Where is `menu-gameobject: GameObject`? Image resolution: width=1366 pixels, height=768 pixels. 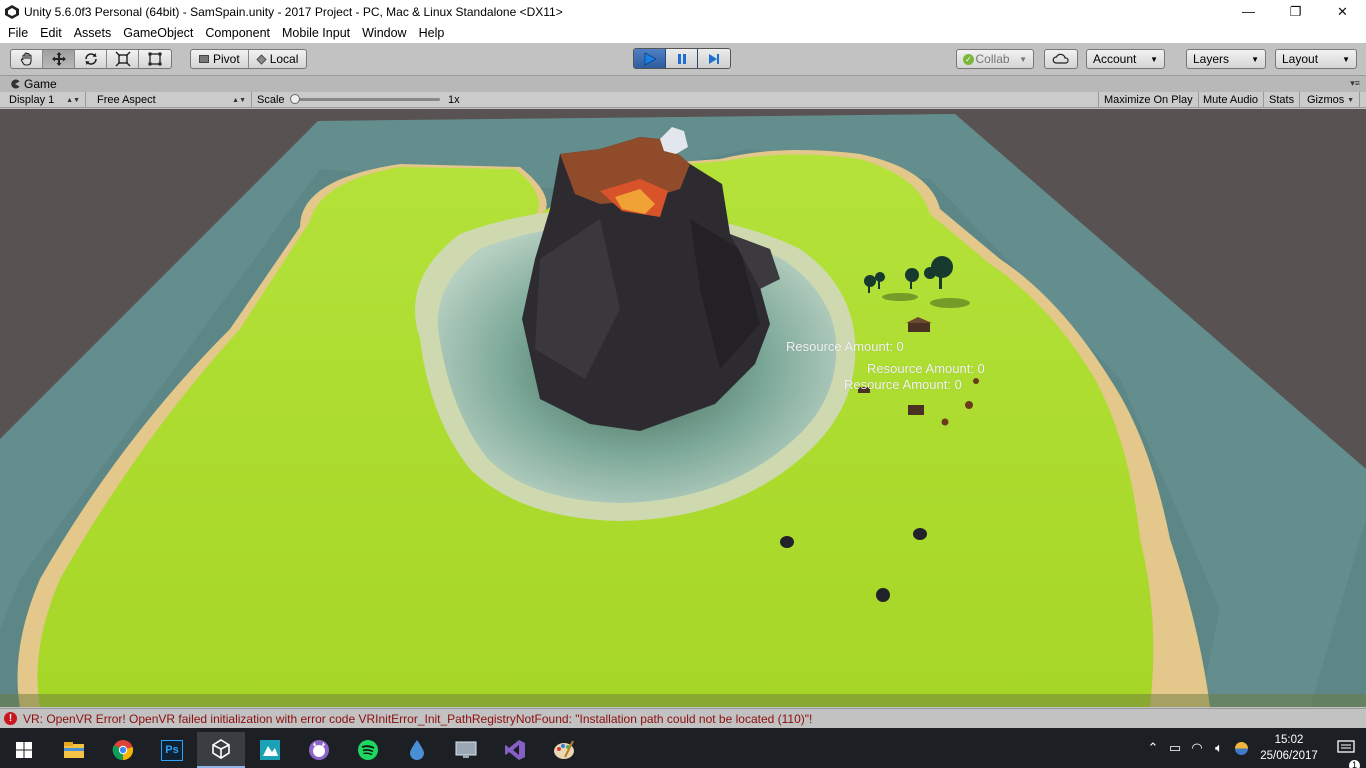 menu-gameobject: GameObject is located at coordinates (158, 33).